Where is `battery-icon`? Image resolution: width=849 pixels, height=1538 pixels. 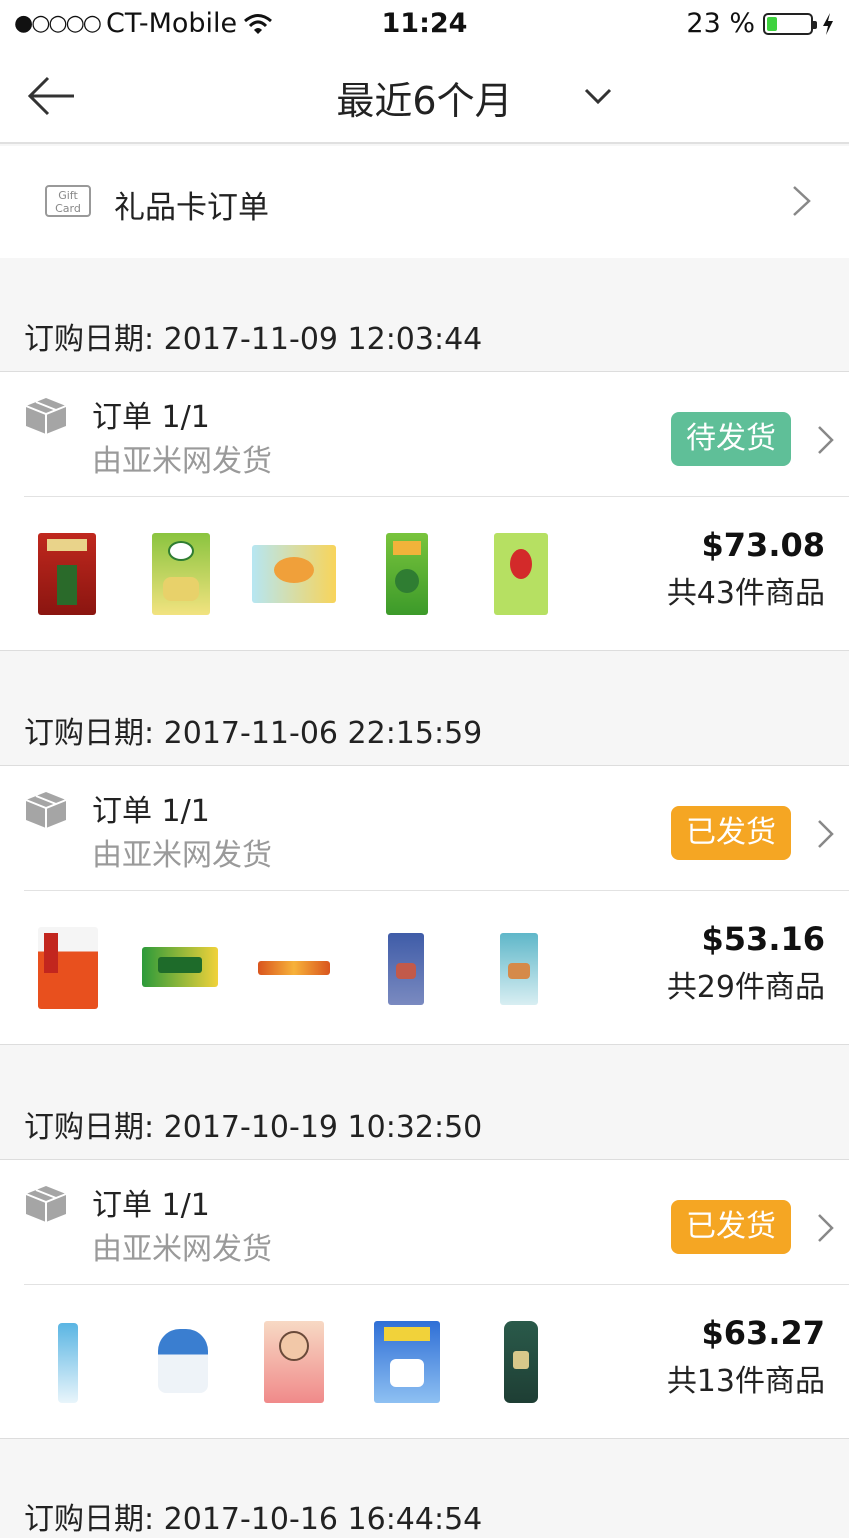 battery-icon is located at coordinates (790, 23).